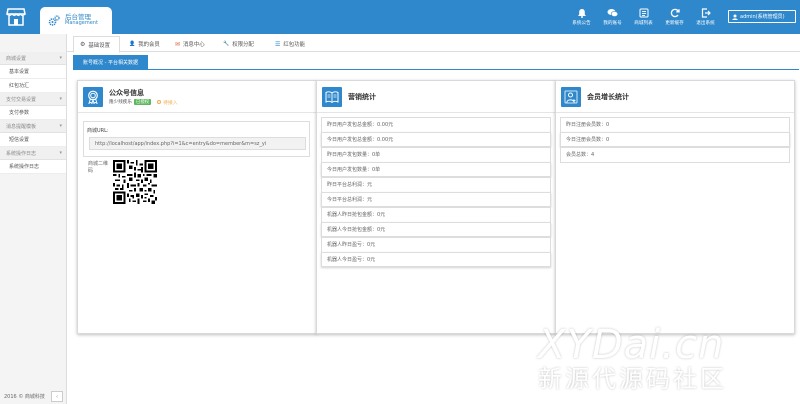  Describe the element at coordinates (54, 20) in the screenshot. I see `gears-icon` at that location.